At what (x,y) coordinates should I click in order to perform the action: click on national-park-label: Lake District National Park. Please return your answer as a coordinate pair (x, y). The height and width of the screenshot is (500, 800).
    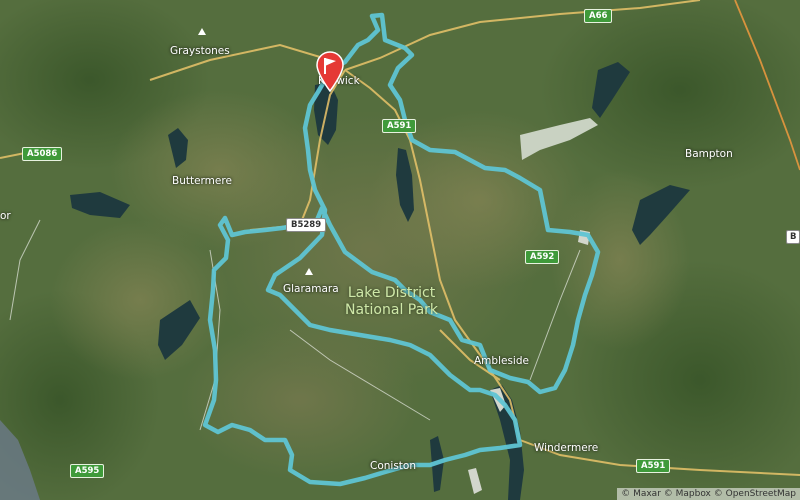
    Looking at the image, I should click on (391, 302).